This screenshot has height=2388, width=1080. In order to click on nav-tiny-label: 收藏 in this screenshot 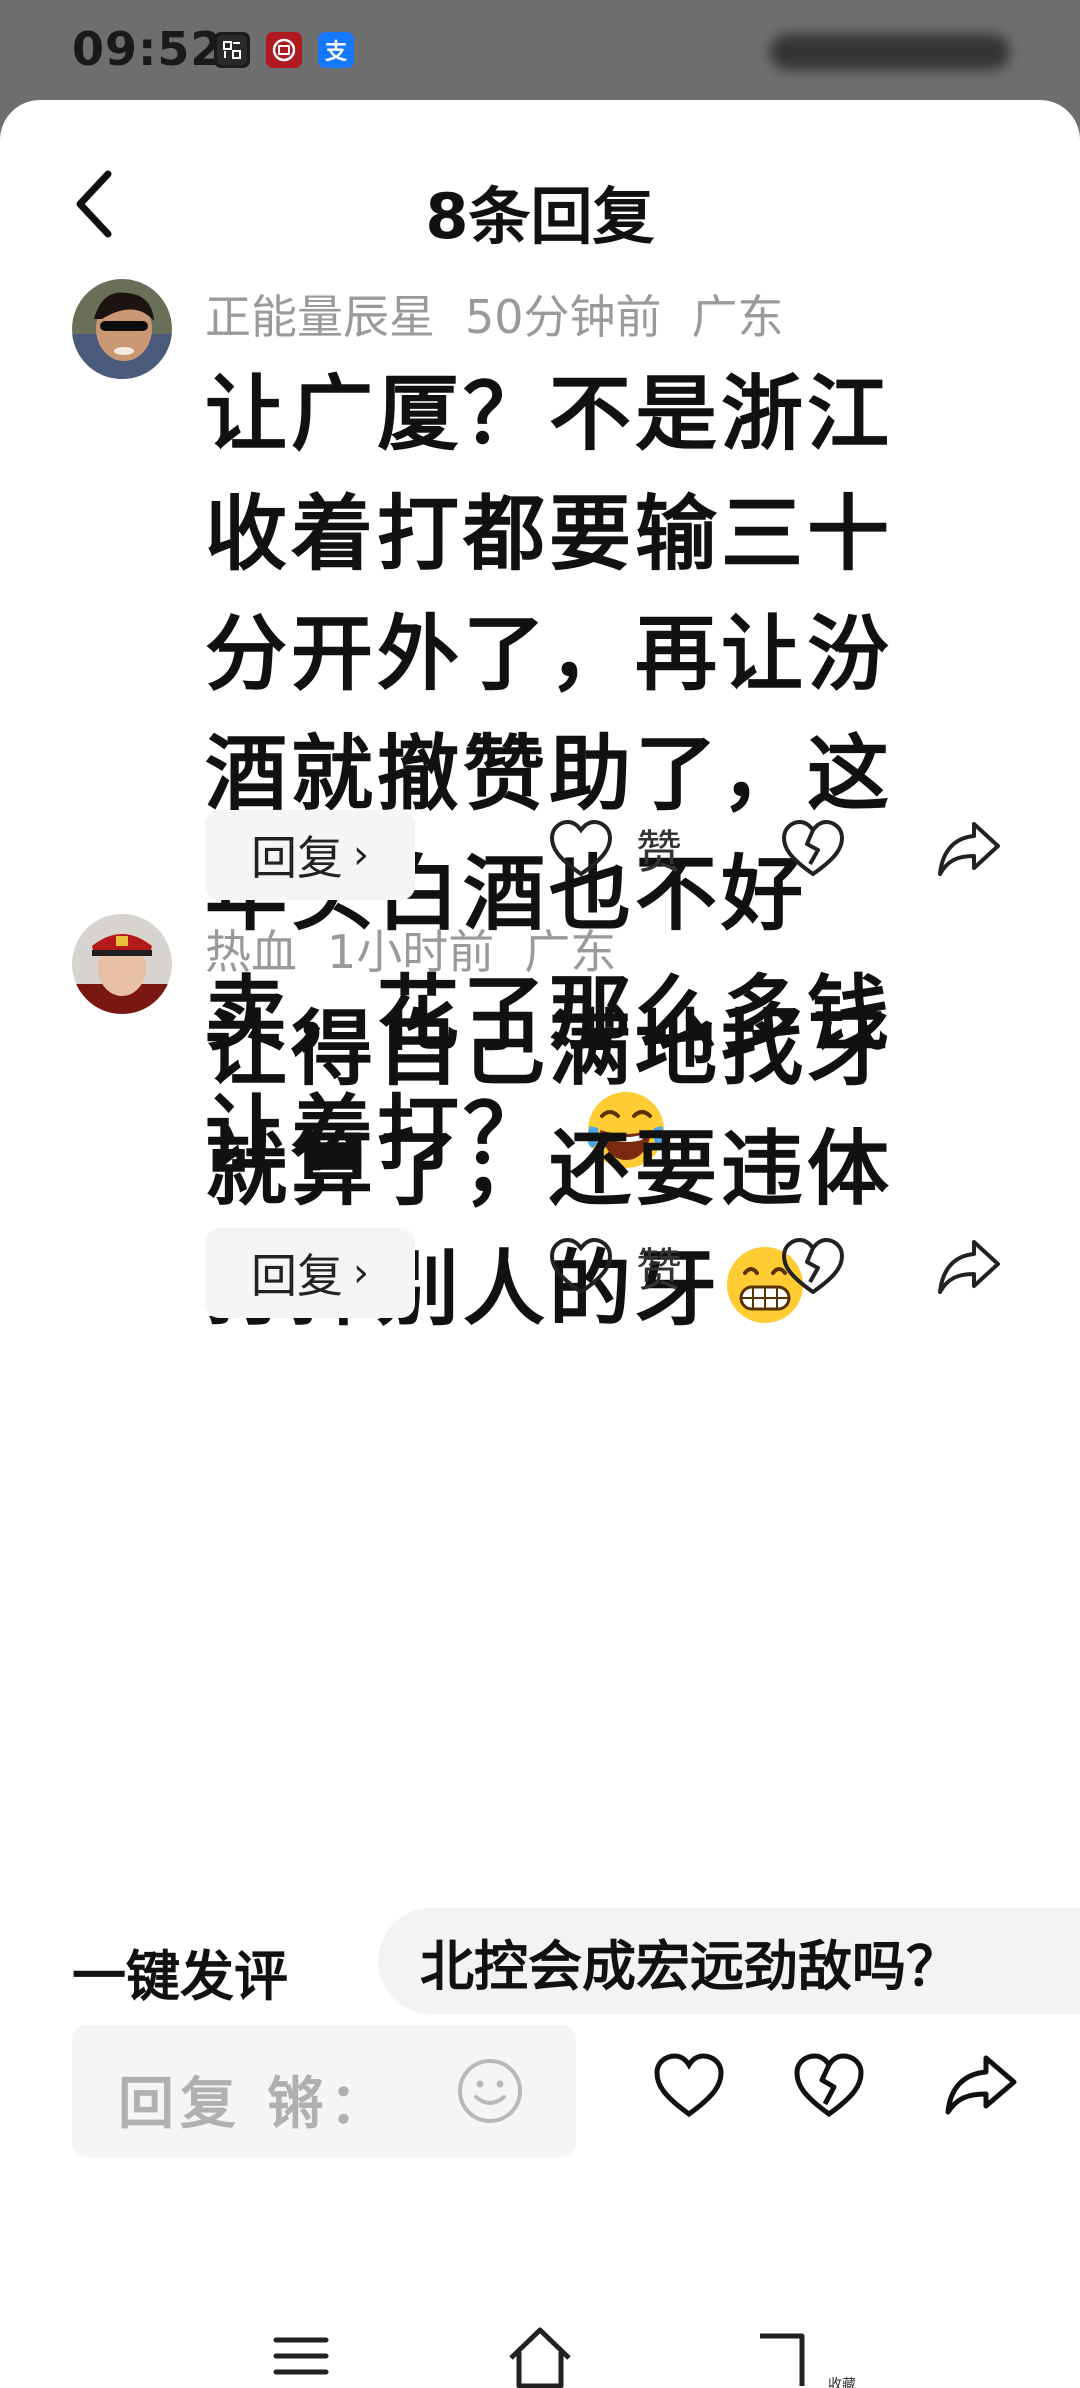, I will do `click(842, 2382)`.